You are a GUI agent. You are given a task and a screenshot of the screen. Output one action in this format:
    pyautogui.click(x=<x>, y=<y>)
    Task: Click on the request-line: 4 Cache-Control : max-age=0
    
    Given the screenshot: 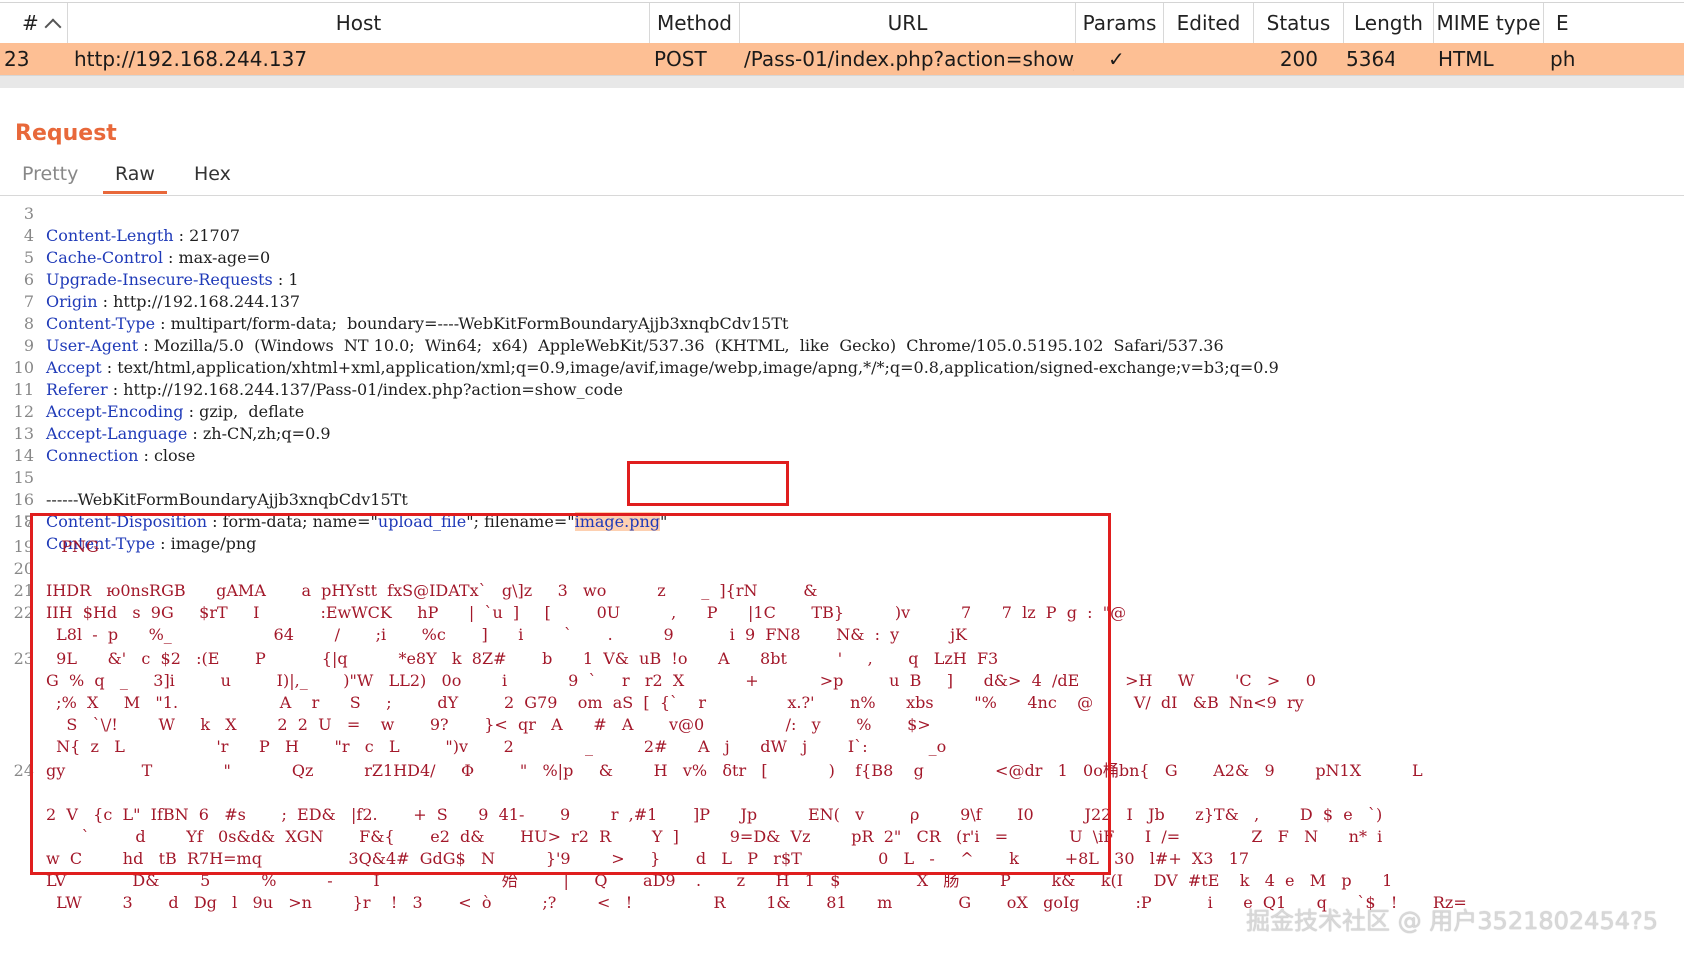 What is the action you would take?
    pyautogui.click(x=842, y=235)
    